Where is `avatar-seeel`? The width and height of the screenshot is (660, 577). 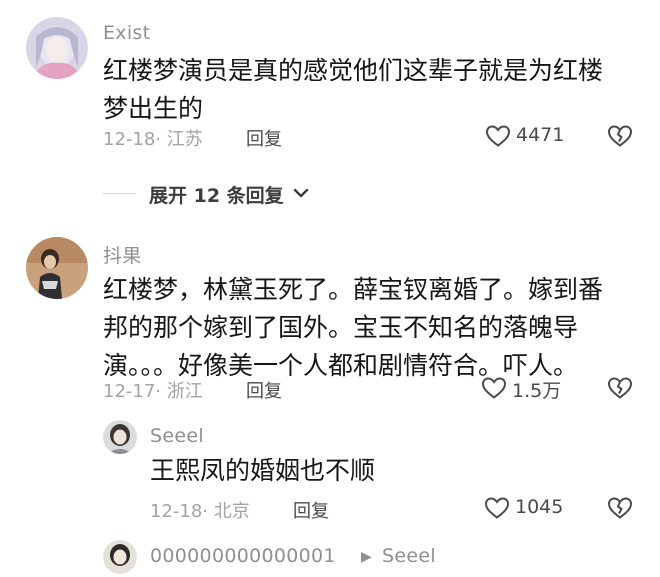
avatar-seeel is located at coordinates (120, 437).